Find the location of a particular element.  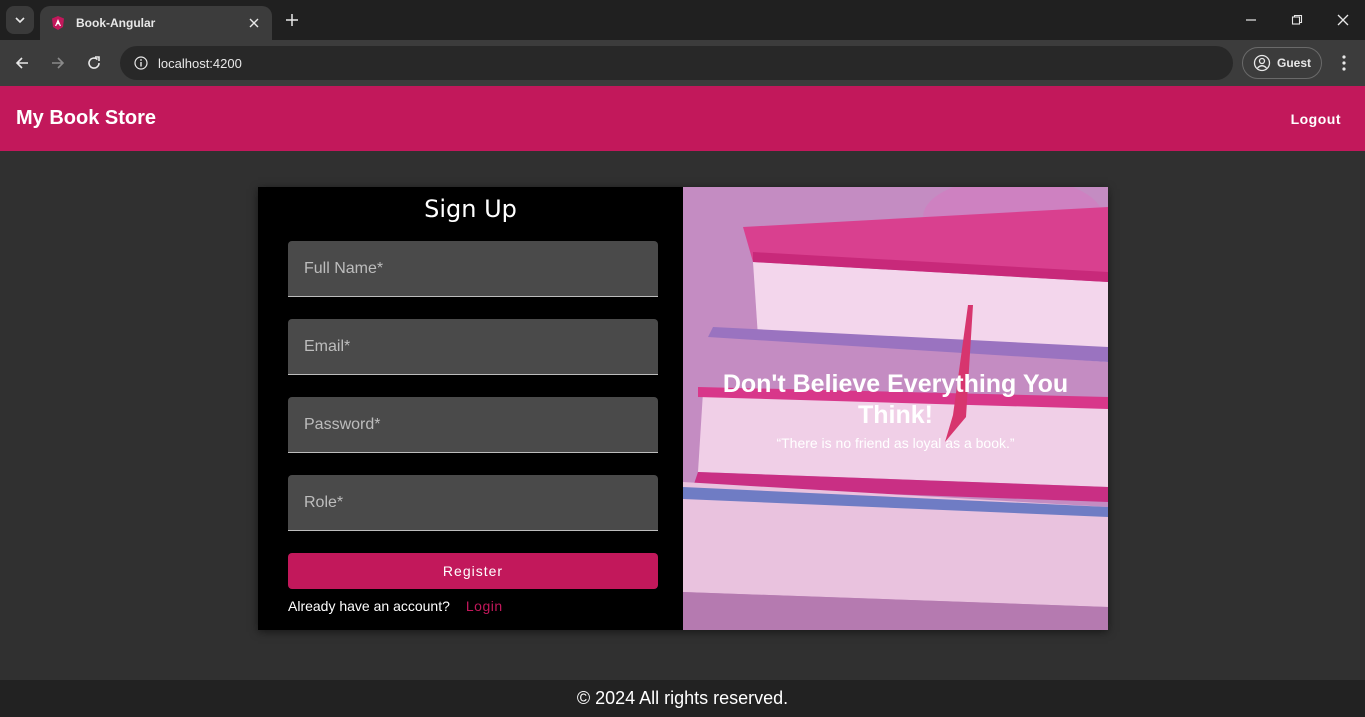

angular-logo-icon is located at coordinates (58, 23).